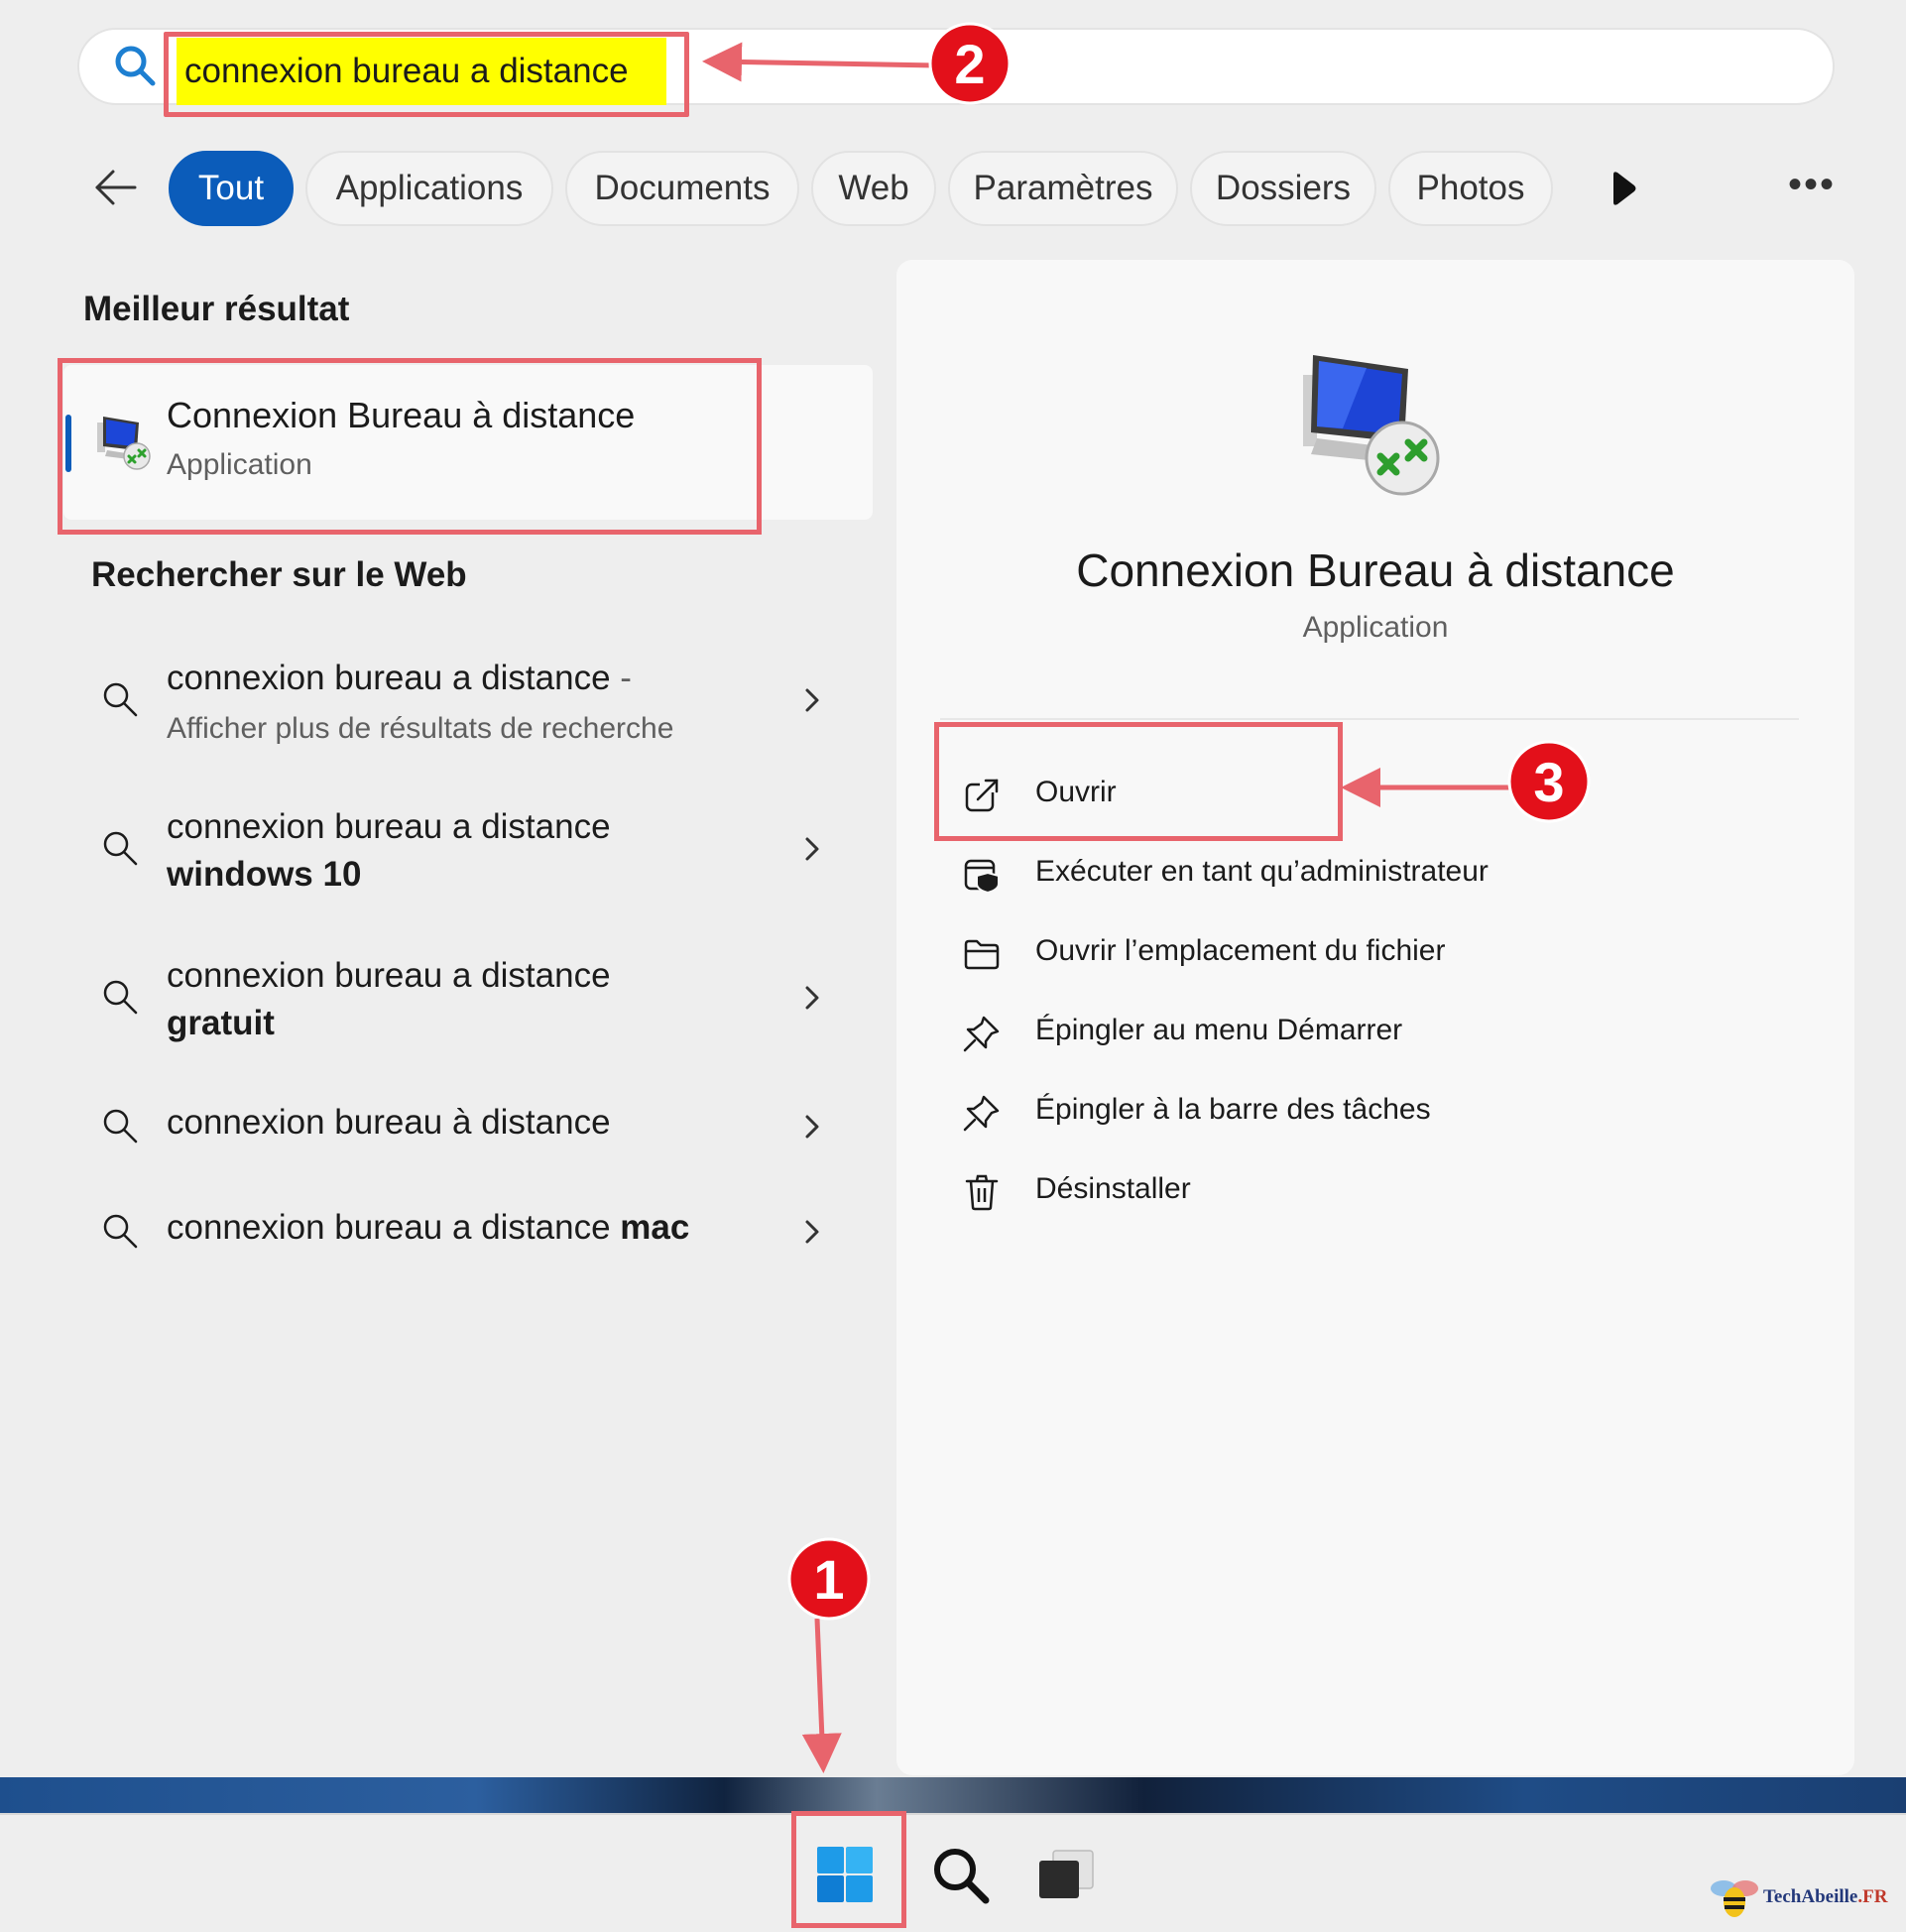 This screenshot has height=1932, width=1906. I want to click on annotation-box-start, so click(848, 1869).